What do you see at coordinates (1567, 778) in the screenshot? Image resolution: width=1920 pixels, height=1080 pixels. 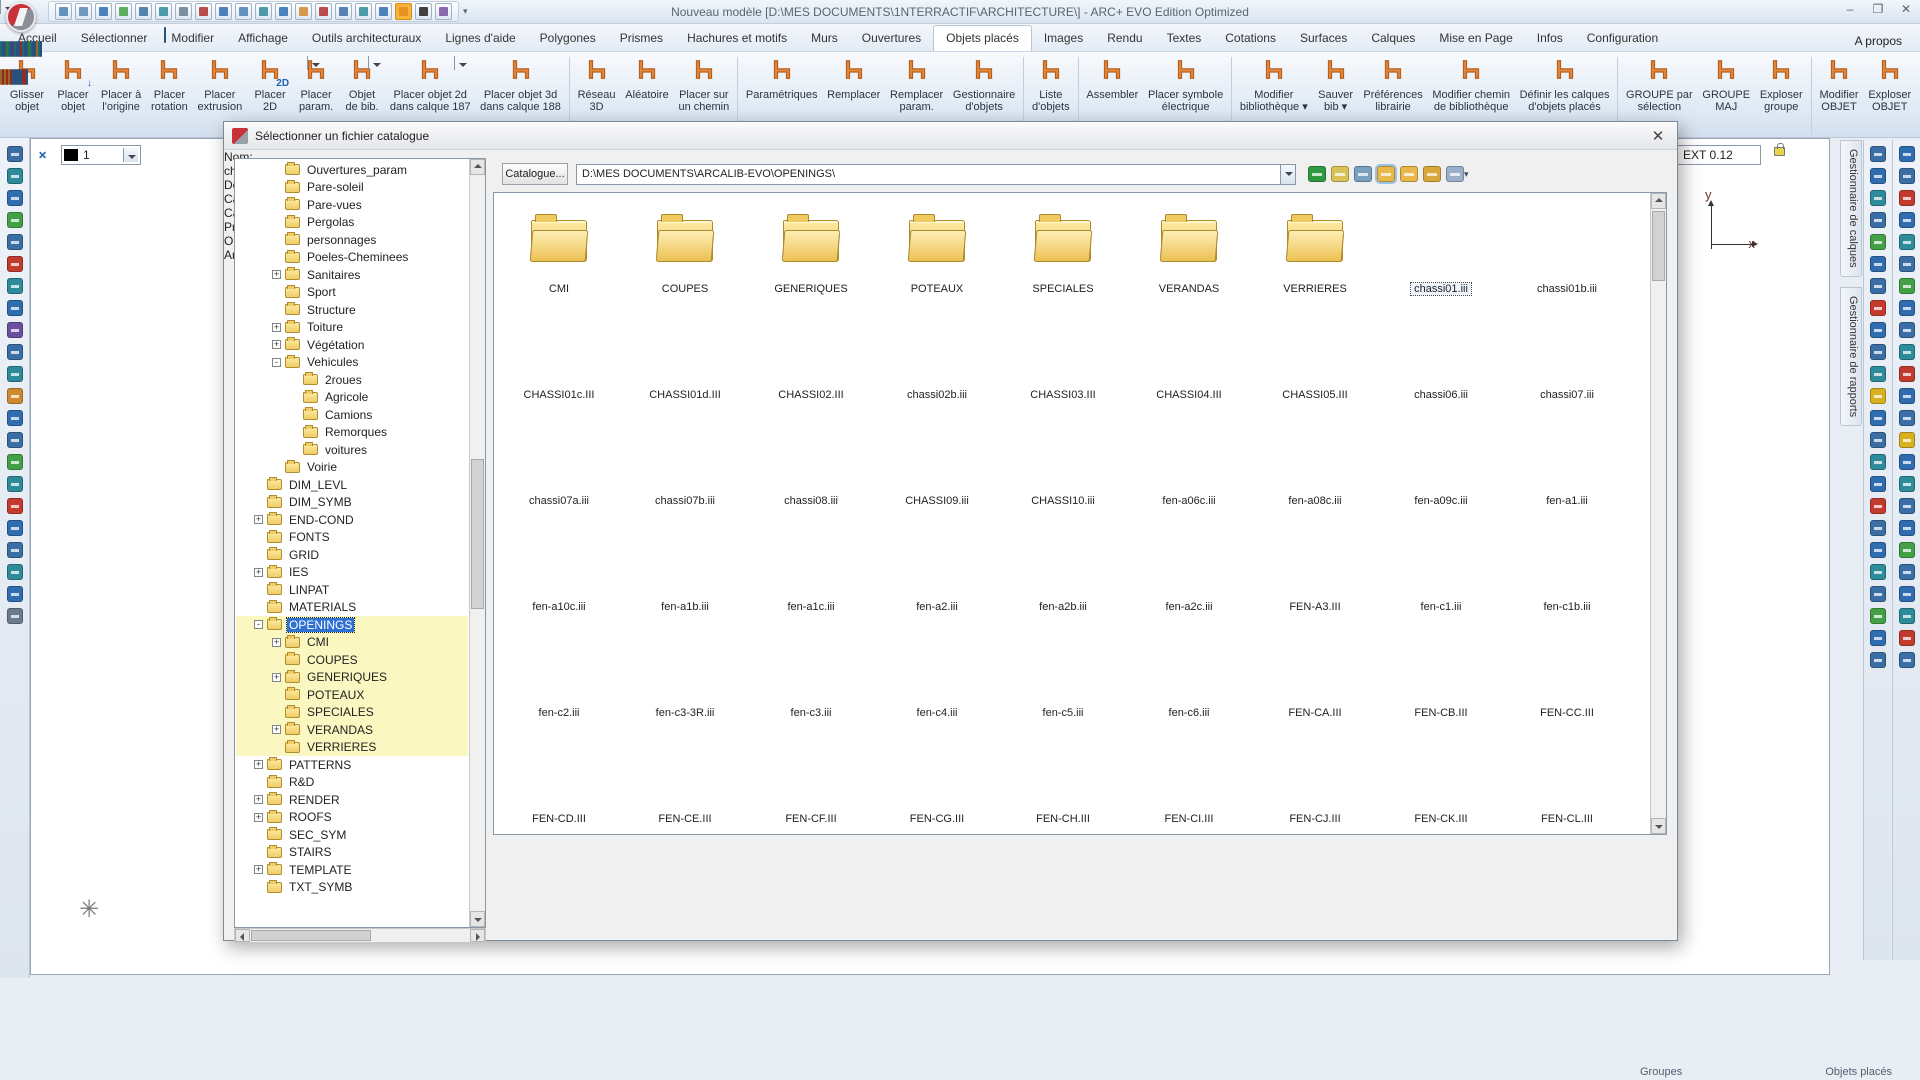 I see `catalog-item: FEN-CL.III` at bounding box center [1567, 778].